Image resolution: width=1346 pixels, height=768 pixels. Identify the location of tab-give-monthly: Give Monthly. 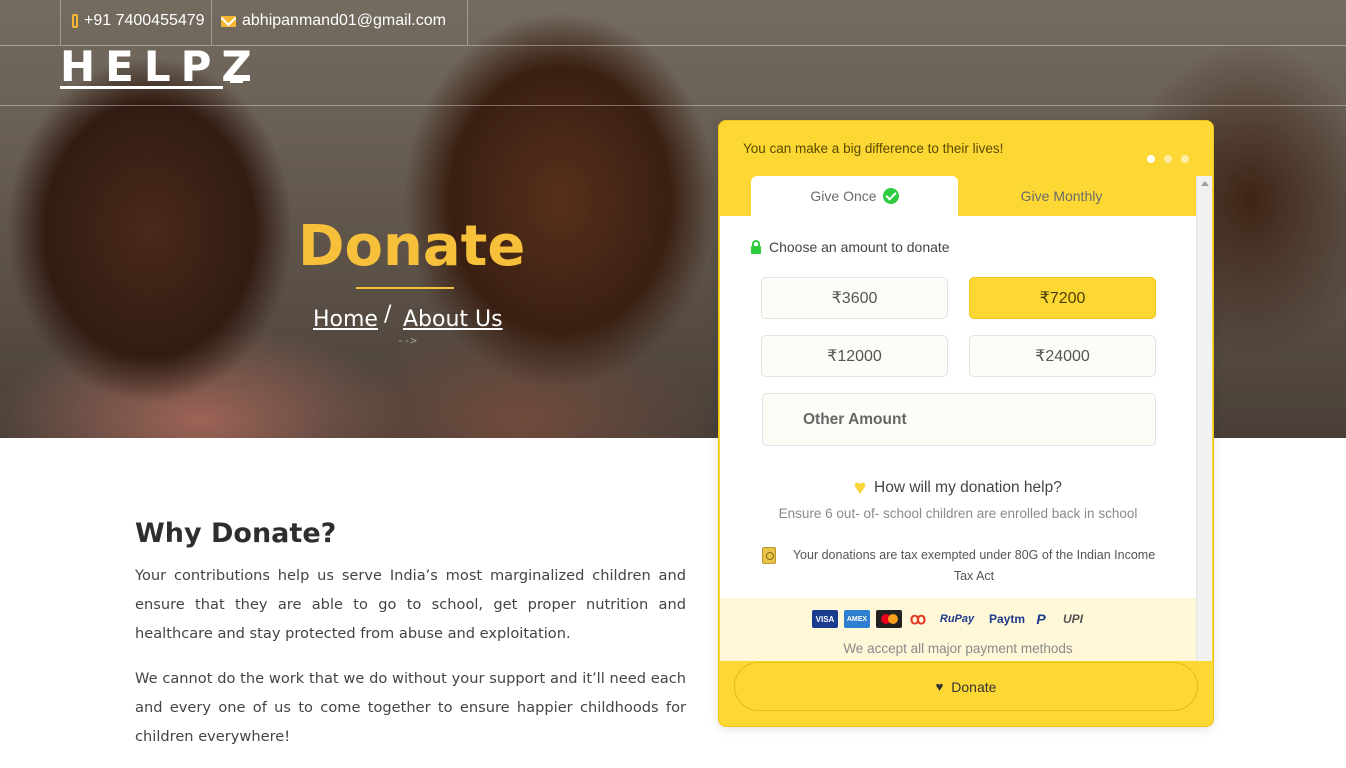
(1061, 196).